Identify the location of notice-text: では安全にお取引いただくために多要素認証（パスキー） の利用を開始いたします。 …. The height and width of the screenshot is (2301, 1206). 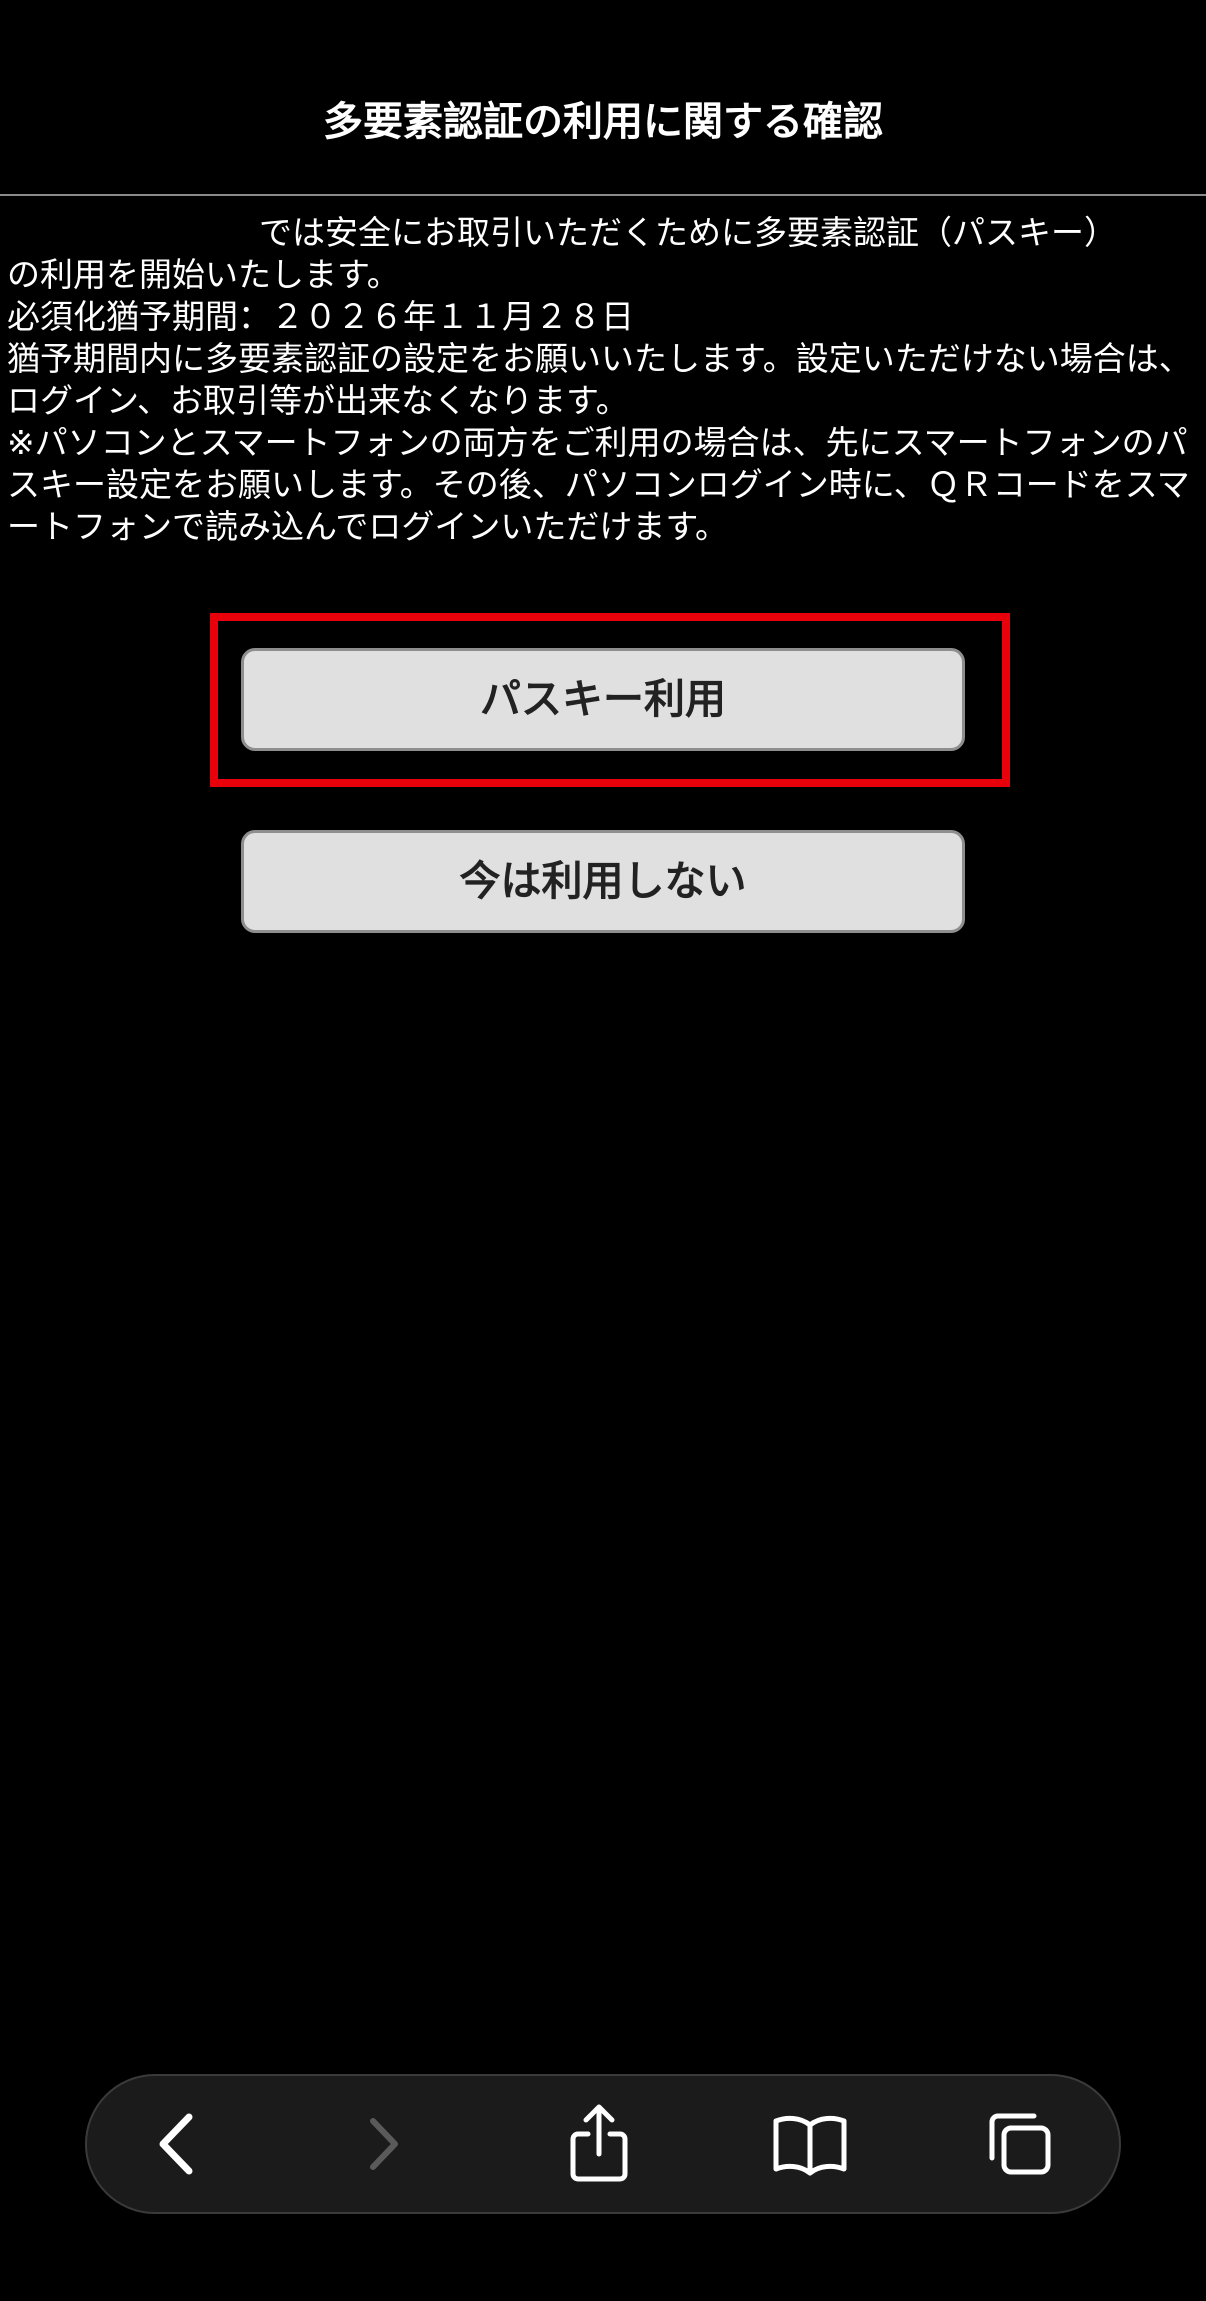
(603, 380).